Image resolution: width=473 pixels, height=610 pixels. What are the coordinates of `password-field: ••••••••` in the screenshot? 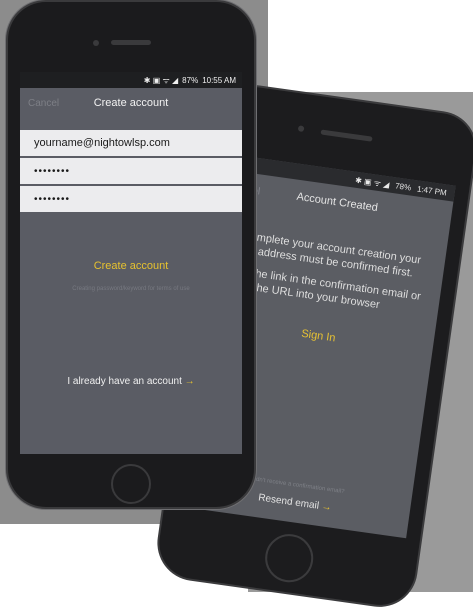 It's located at (131, 171).